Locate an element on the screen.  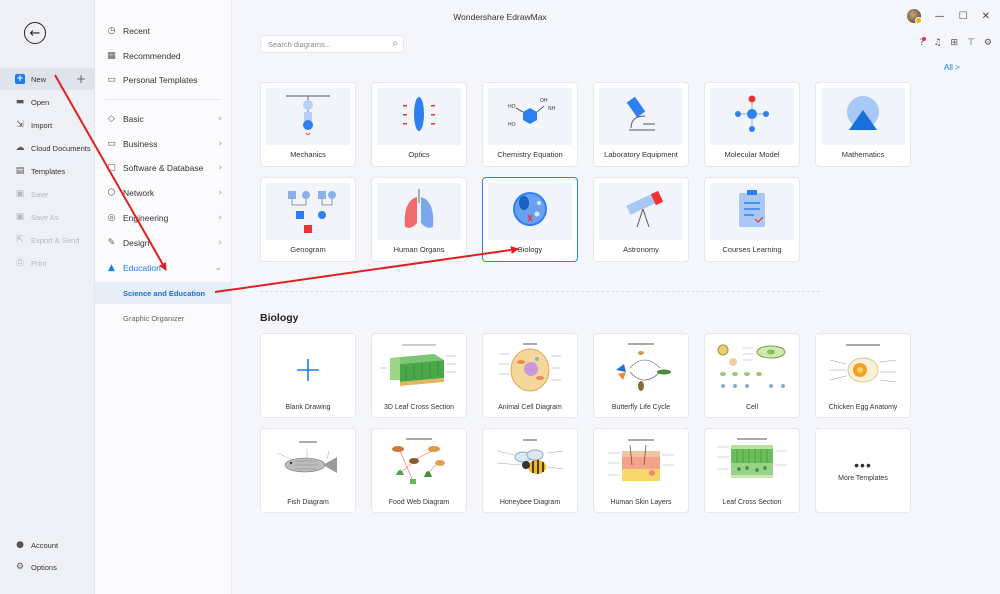
category-label: Network is located at coordinates (139, 193).